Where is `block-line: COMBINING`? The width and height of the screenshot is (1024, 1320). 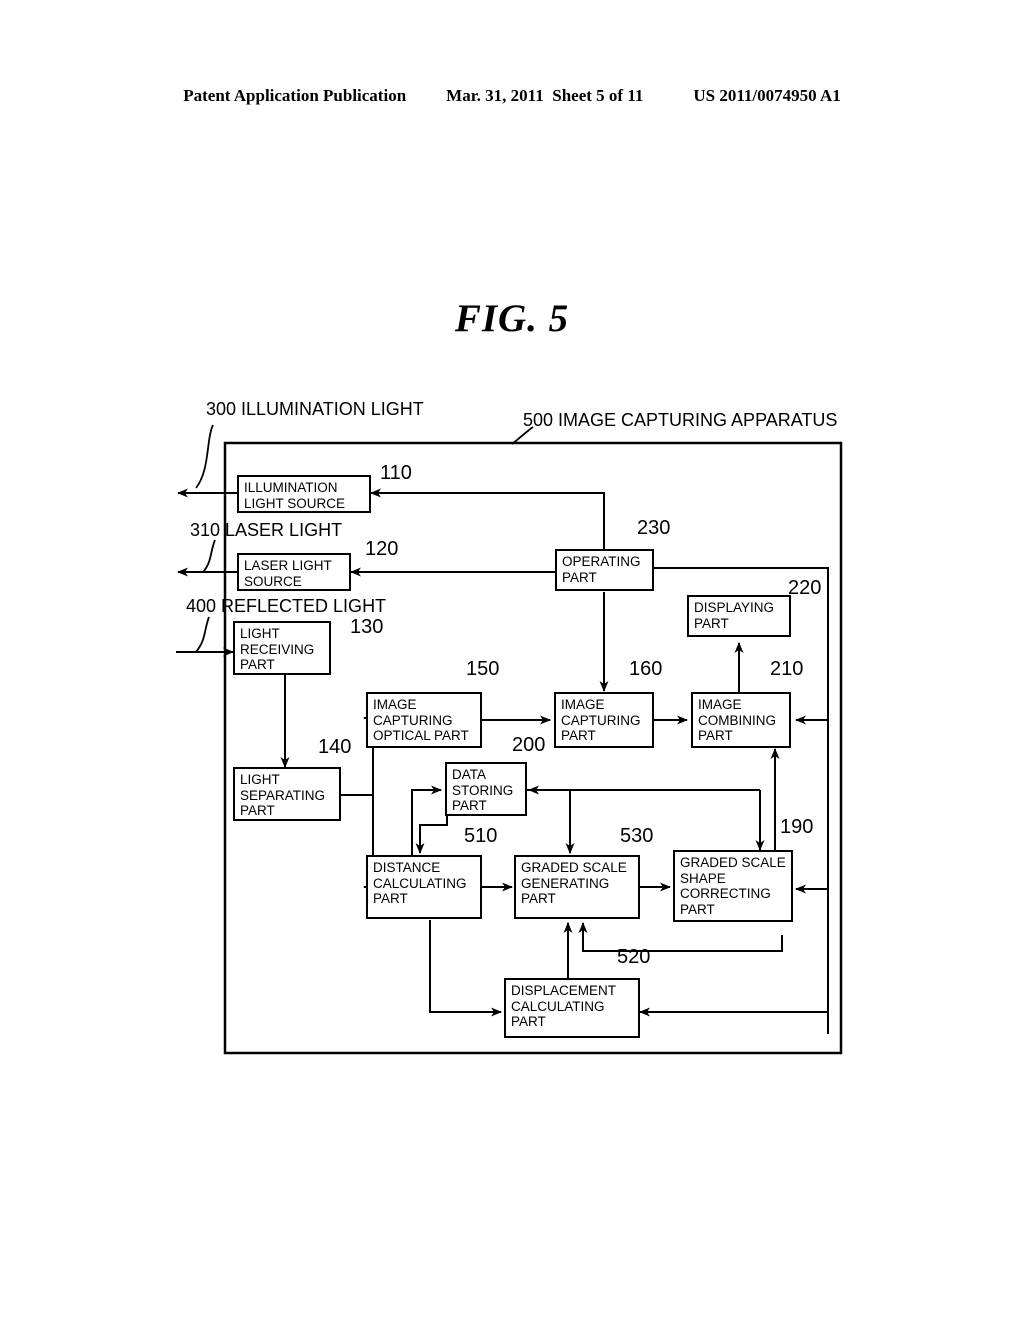 block-line: COMBINING is located at coordinates (737, 720).